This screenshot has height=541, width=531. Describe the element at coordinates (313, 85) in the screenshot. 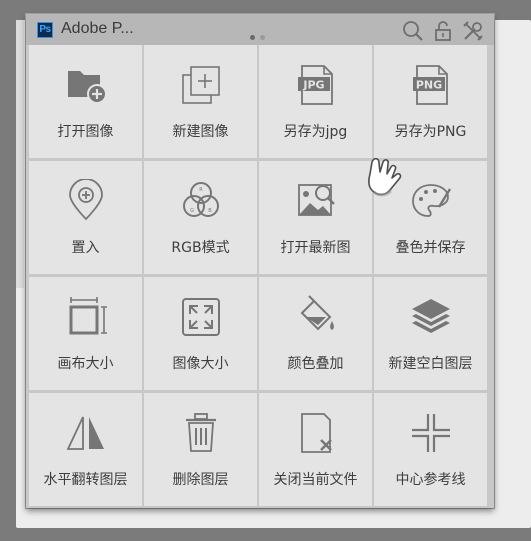

I see `jpg-file-badge: JPG` at that location.